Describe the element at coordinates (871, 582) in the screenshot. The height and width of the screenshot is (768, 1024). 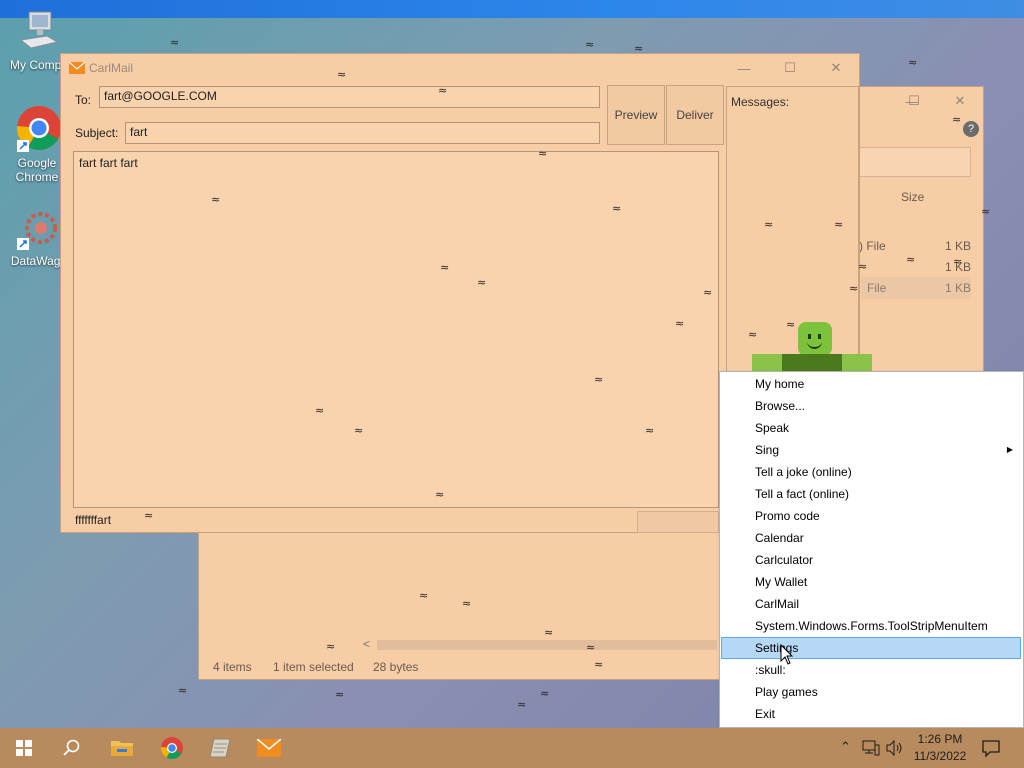
I see `menu-item-my-wallet: My Wallet` at that location.